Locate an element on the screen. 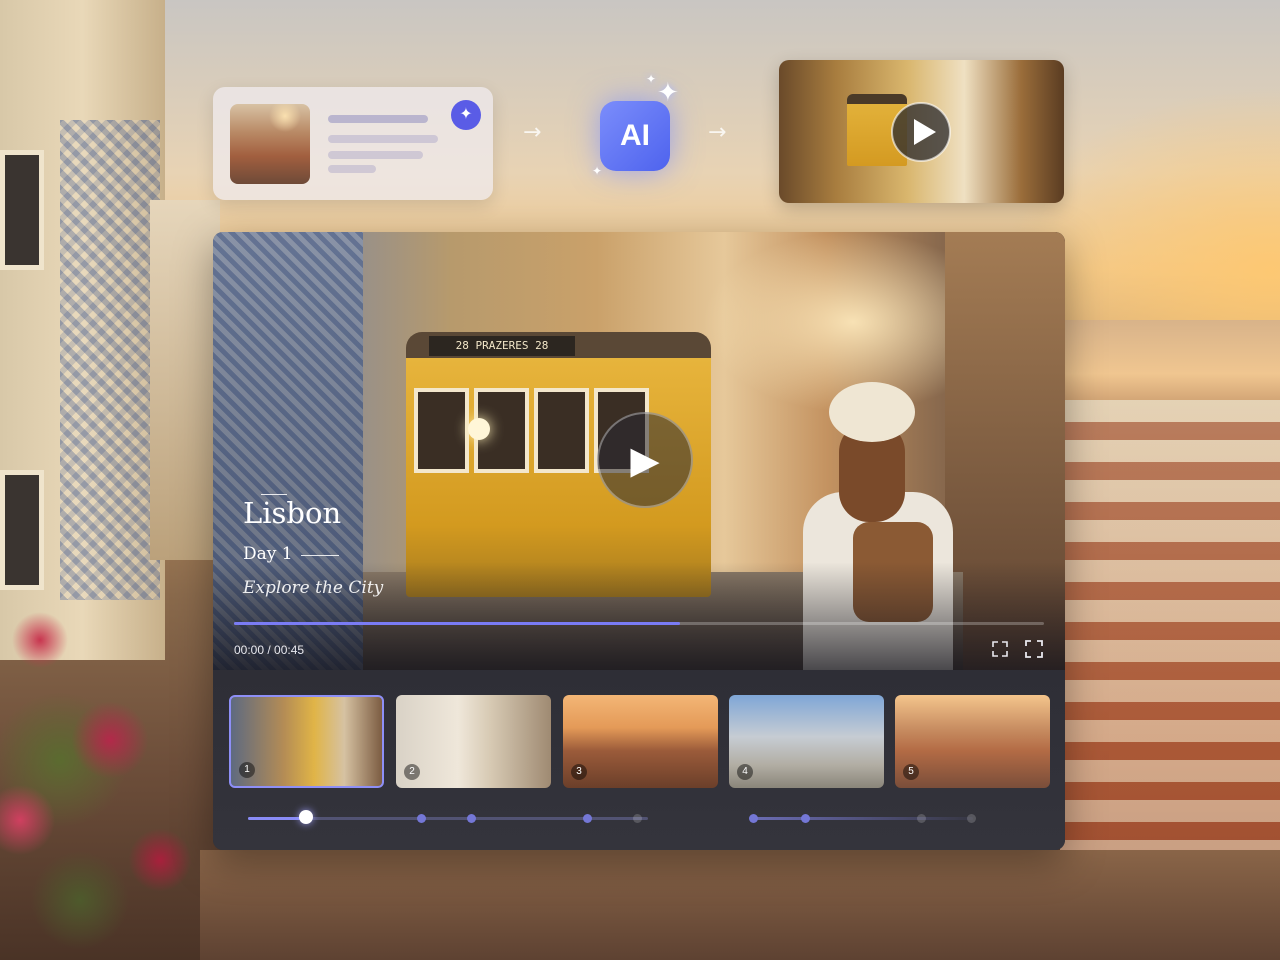  time-display: 00:00 / 00:45 is located at coordinates (269, 650).